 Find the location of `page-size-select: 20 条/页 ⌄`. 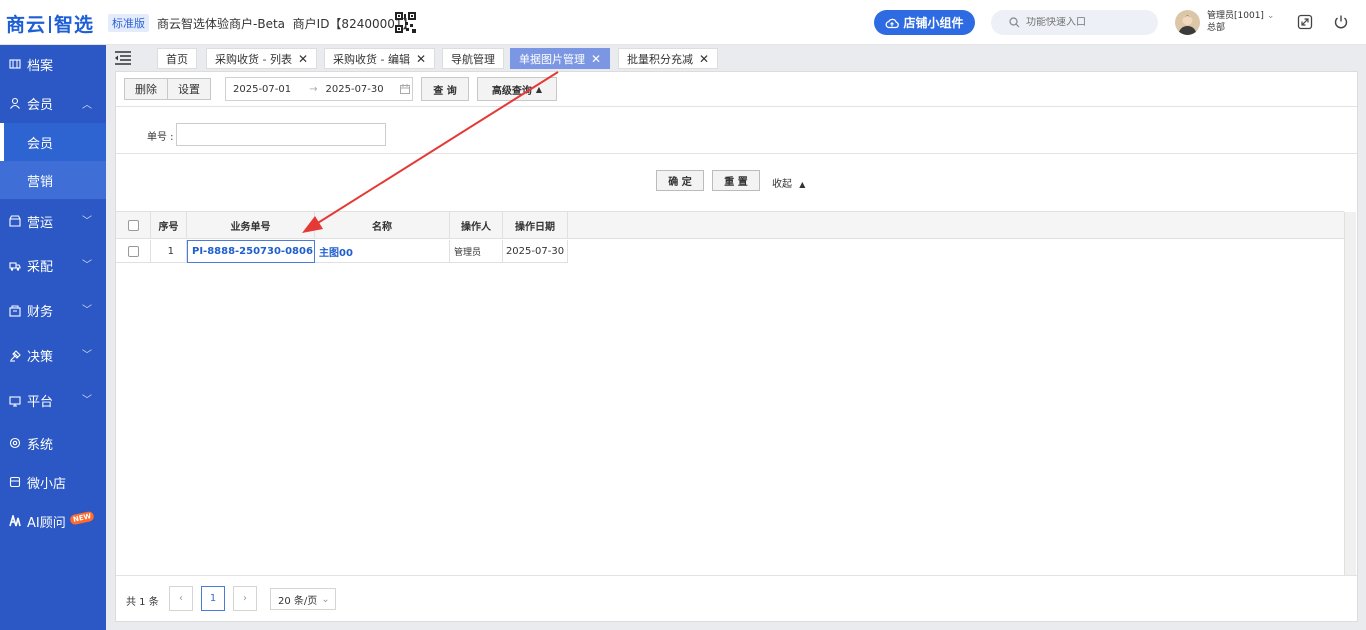

page-size-select: 20 条/页 ⌄ is located at coordinates (303, 599).